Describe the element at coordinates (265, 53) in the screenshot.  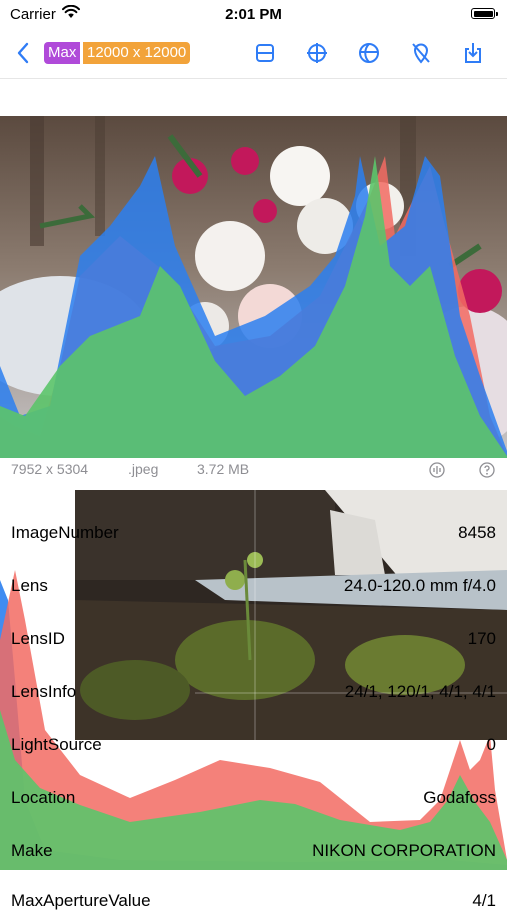
I see `layout-icon` at that location.